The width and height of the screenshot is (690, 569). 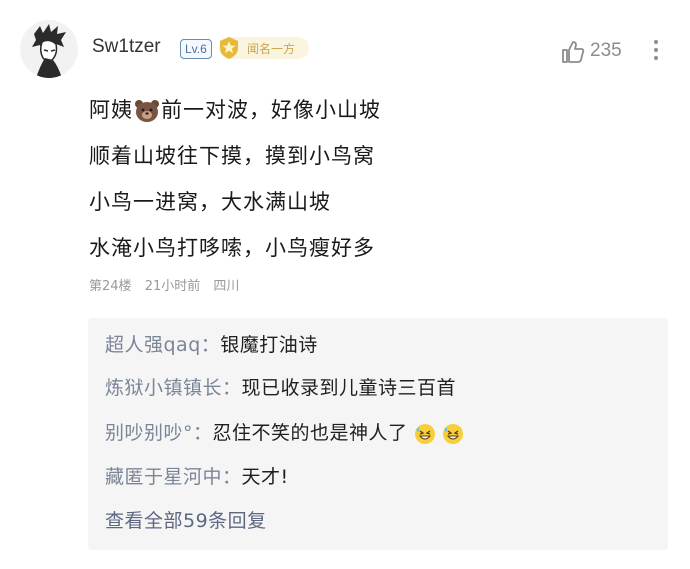 I want to click on avatar, so click(x=49, y=49).